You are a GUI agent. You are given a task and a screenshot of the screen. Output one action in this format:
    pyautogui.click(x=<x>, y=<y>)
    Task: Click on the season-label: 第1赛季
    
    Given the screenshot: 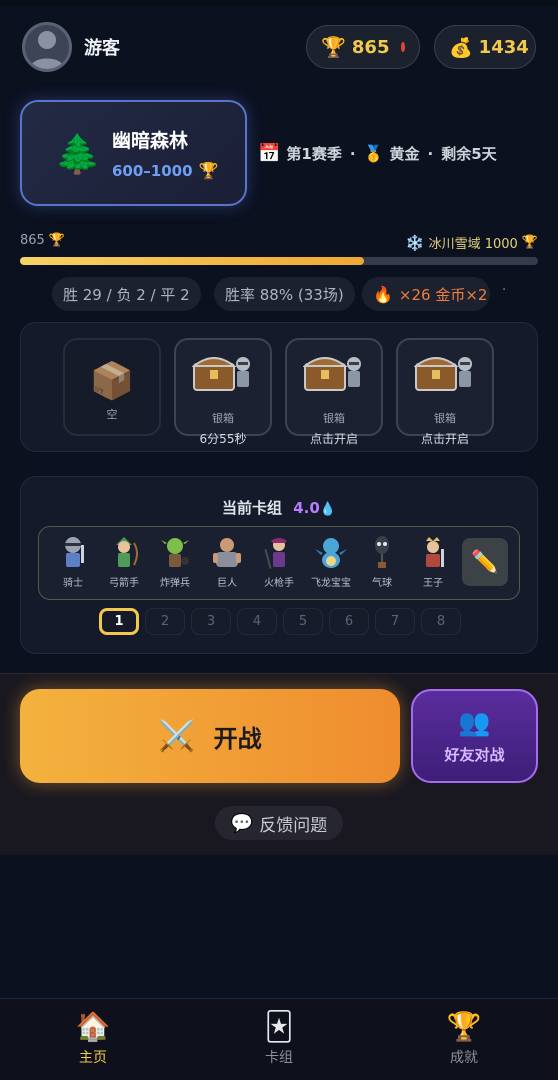 What is the action you would take?
    pyautogui.click(x=314, y=154)
    